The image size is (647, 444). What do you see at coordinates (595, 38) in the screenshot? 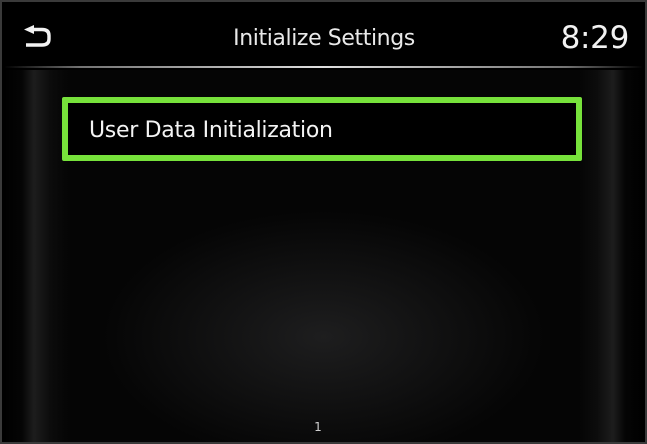
I see `clock-display: 8:29` at bounding box center [595, 38].